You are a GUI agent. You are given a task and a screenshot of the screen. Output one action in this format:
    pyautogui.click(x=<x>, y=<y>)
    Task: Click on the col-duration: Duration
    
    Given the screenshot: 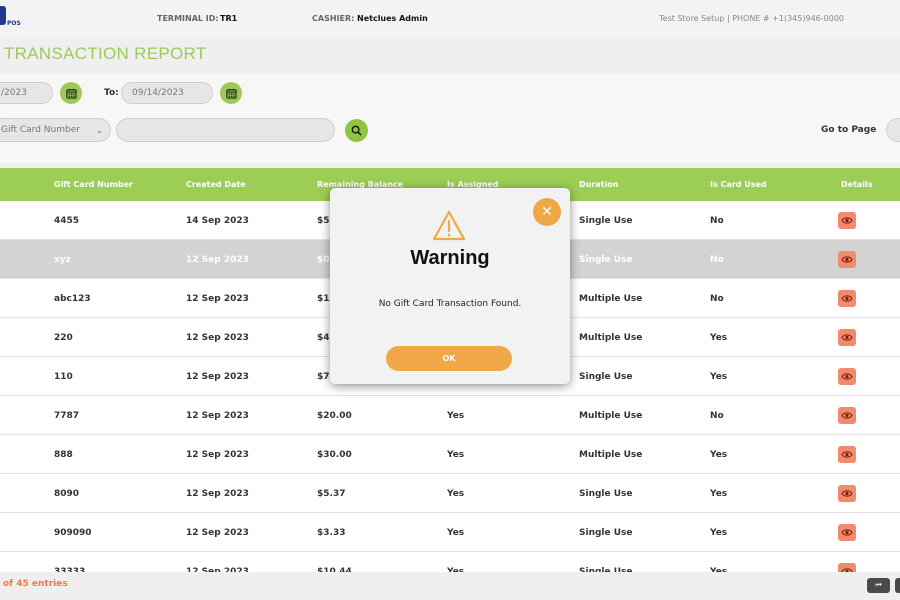 What is the action you would take?
    pyautogui.click(x=598, y=184)
    